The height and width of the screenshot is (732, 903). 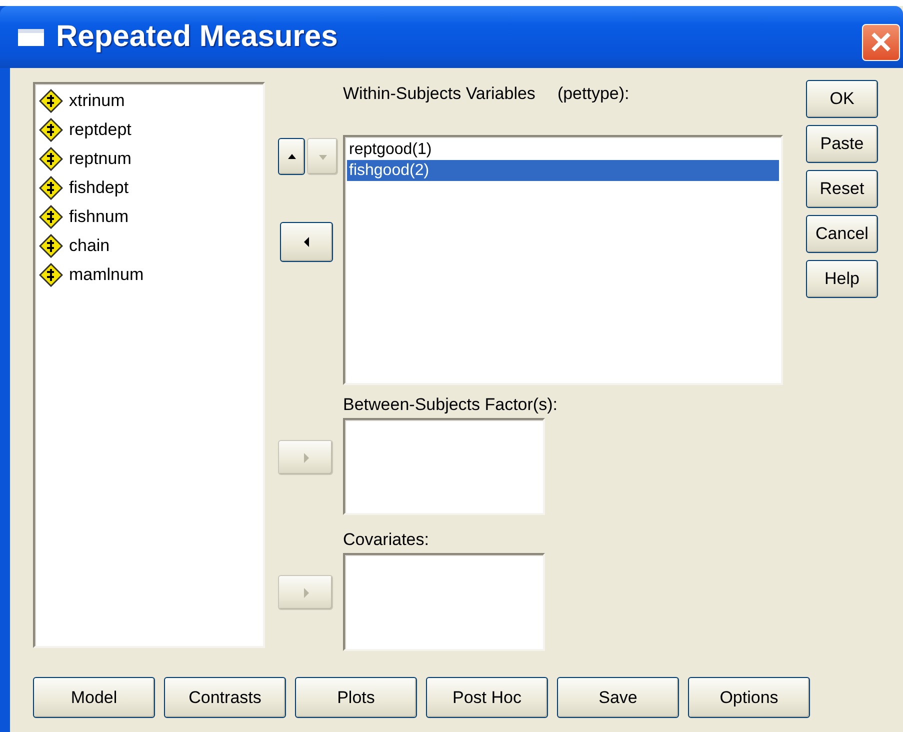 I want to click on dialog-button: OK, so click(x=842, y=99).